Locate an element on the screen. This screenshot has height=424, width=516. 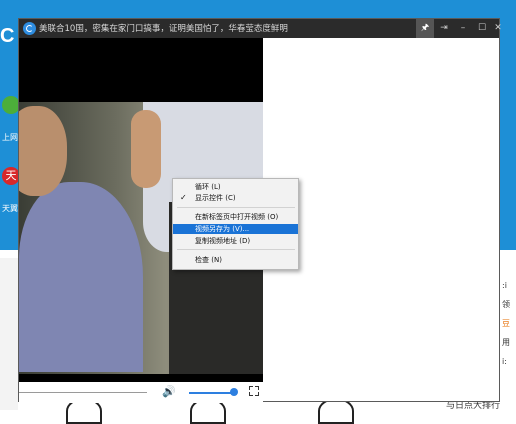
menu-item-label: 在新标签页中打开视频 (O) is located at coordinates (237, 217).